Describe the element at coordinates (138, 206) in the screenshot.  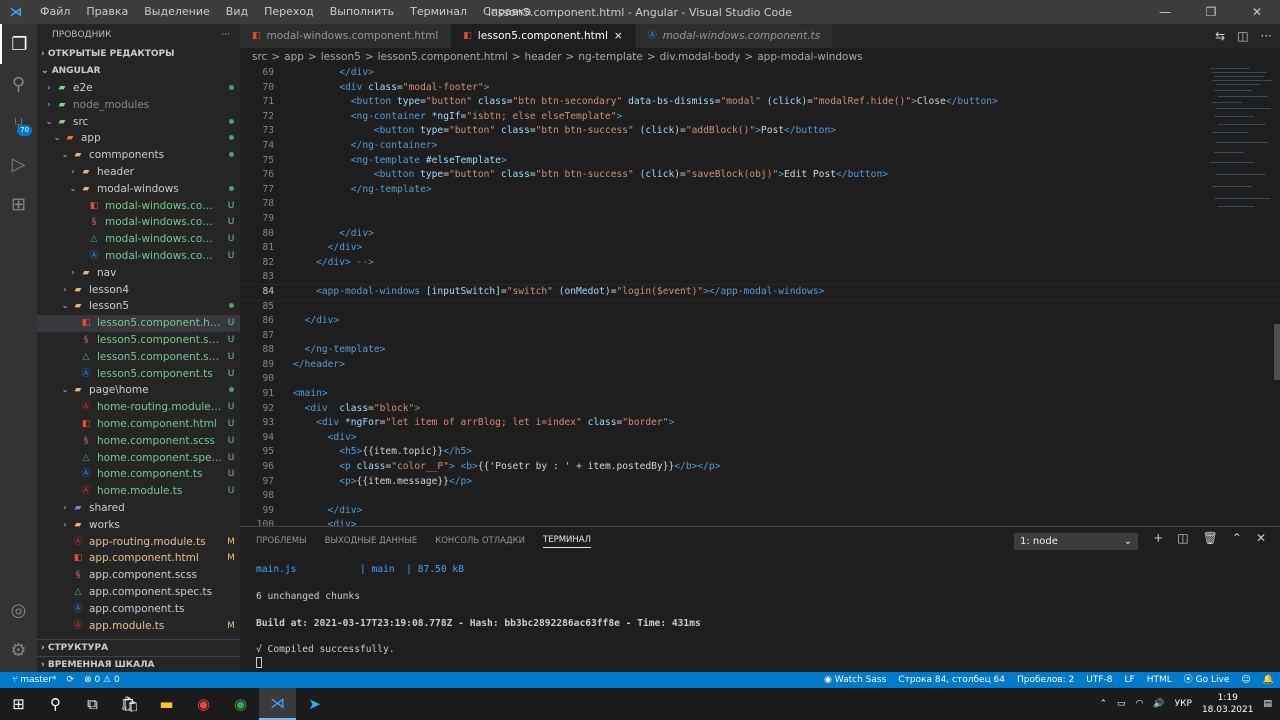
I see `file-item: ◧ modal-windows.compo... U` at that location.